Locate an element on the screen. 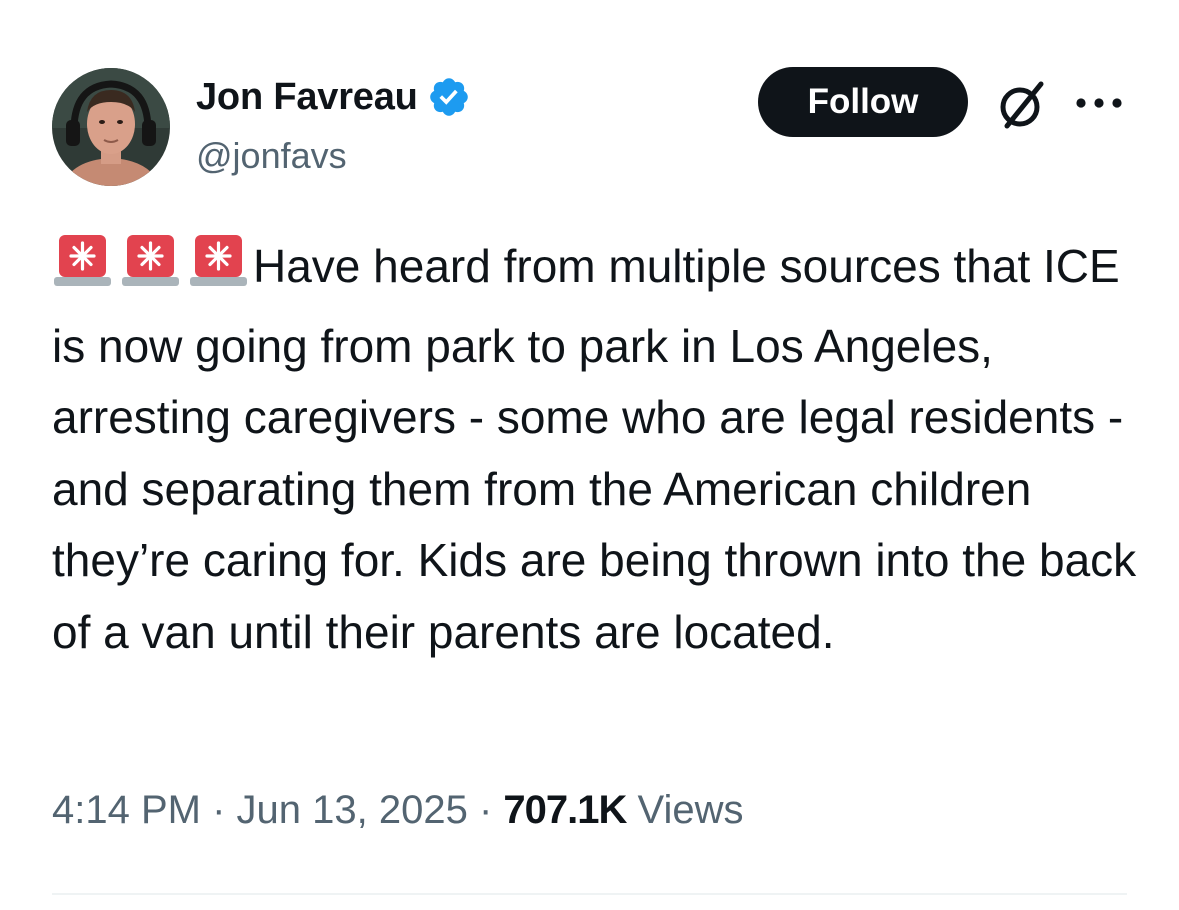 This screenshot has width=1179, height=910. author-handle: @jonfavs is located at coordinates (271, 156).